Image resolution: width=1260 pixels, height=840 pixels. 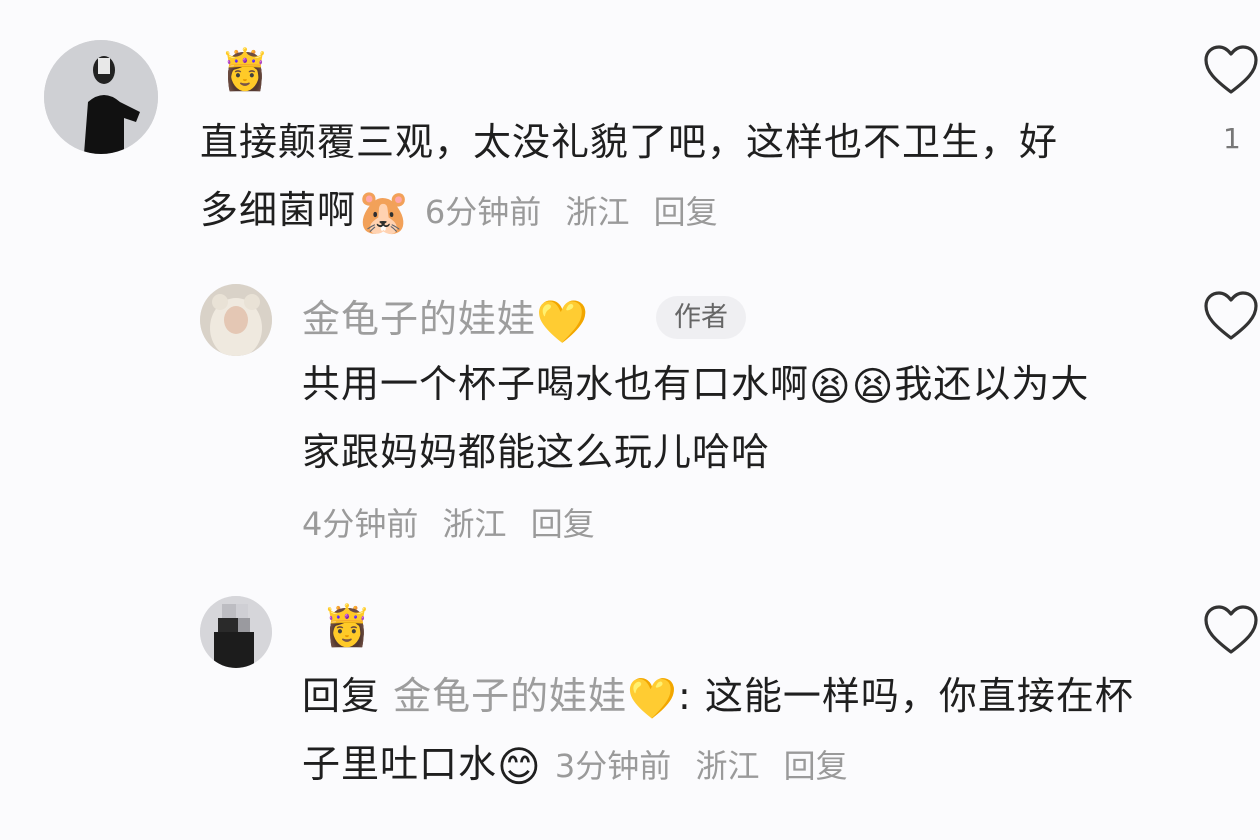 I want to click on hamster-emoji-icon: 🐹, so click(x=384, y=212).